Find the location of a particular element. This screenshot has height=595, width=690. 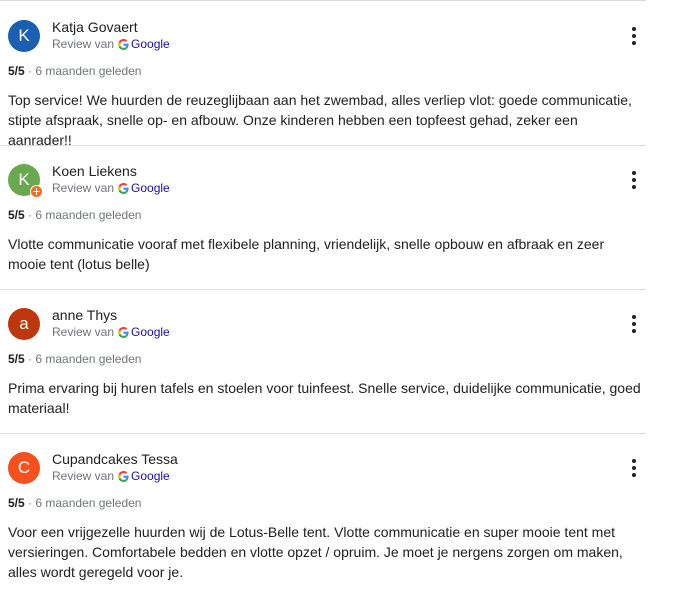

reviewer-name: Koen Liekens is located at coordinates (94, 171).